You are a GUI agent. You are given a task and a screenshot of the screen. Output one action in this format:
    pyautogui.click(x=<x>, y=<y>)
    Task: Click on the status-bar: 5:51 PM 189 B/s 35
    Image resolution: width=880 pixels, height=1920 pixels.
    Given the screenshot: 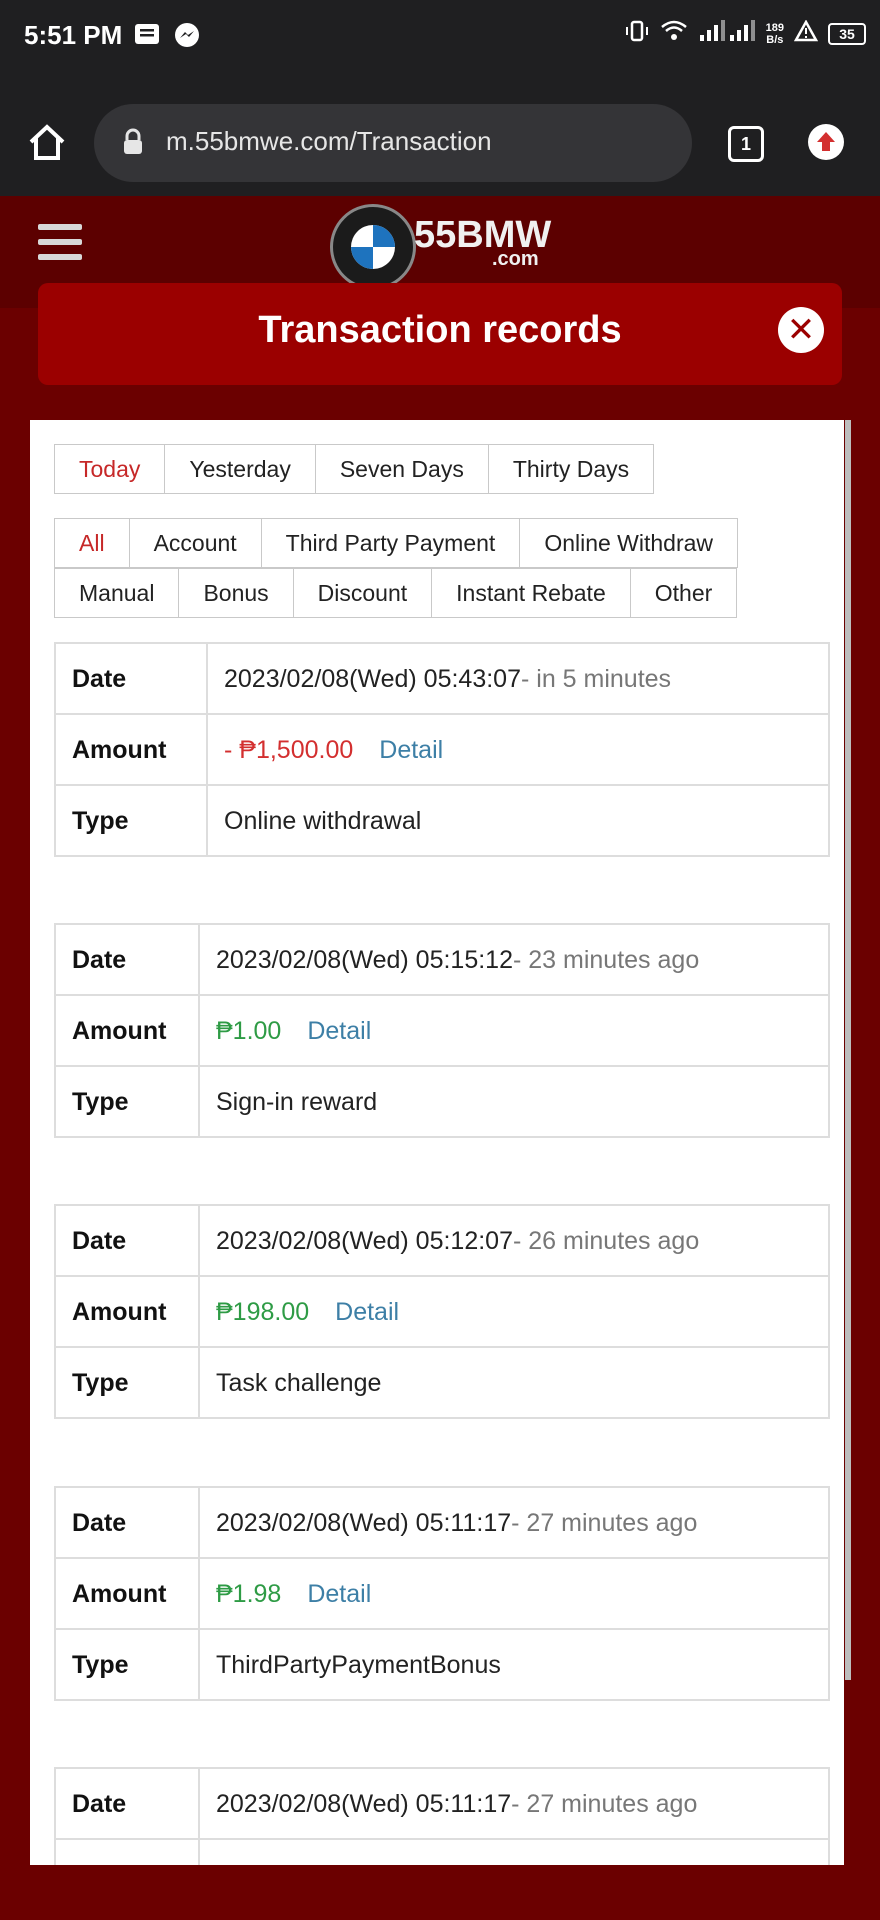 What is the action you would take?
    pyautogui.click(x=440, y=36)
    